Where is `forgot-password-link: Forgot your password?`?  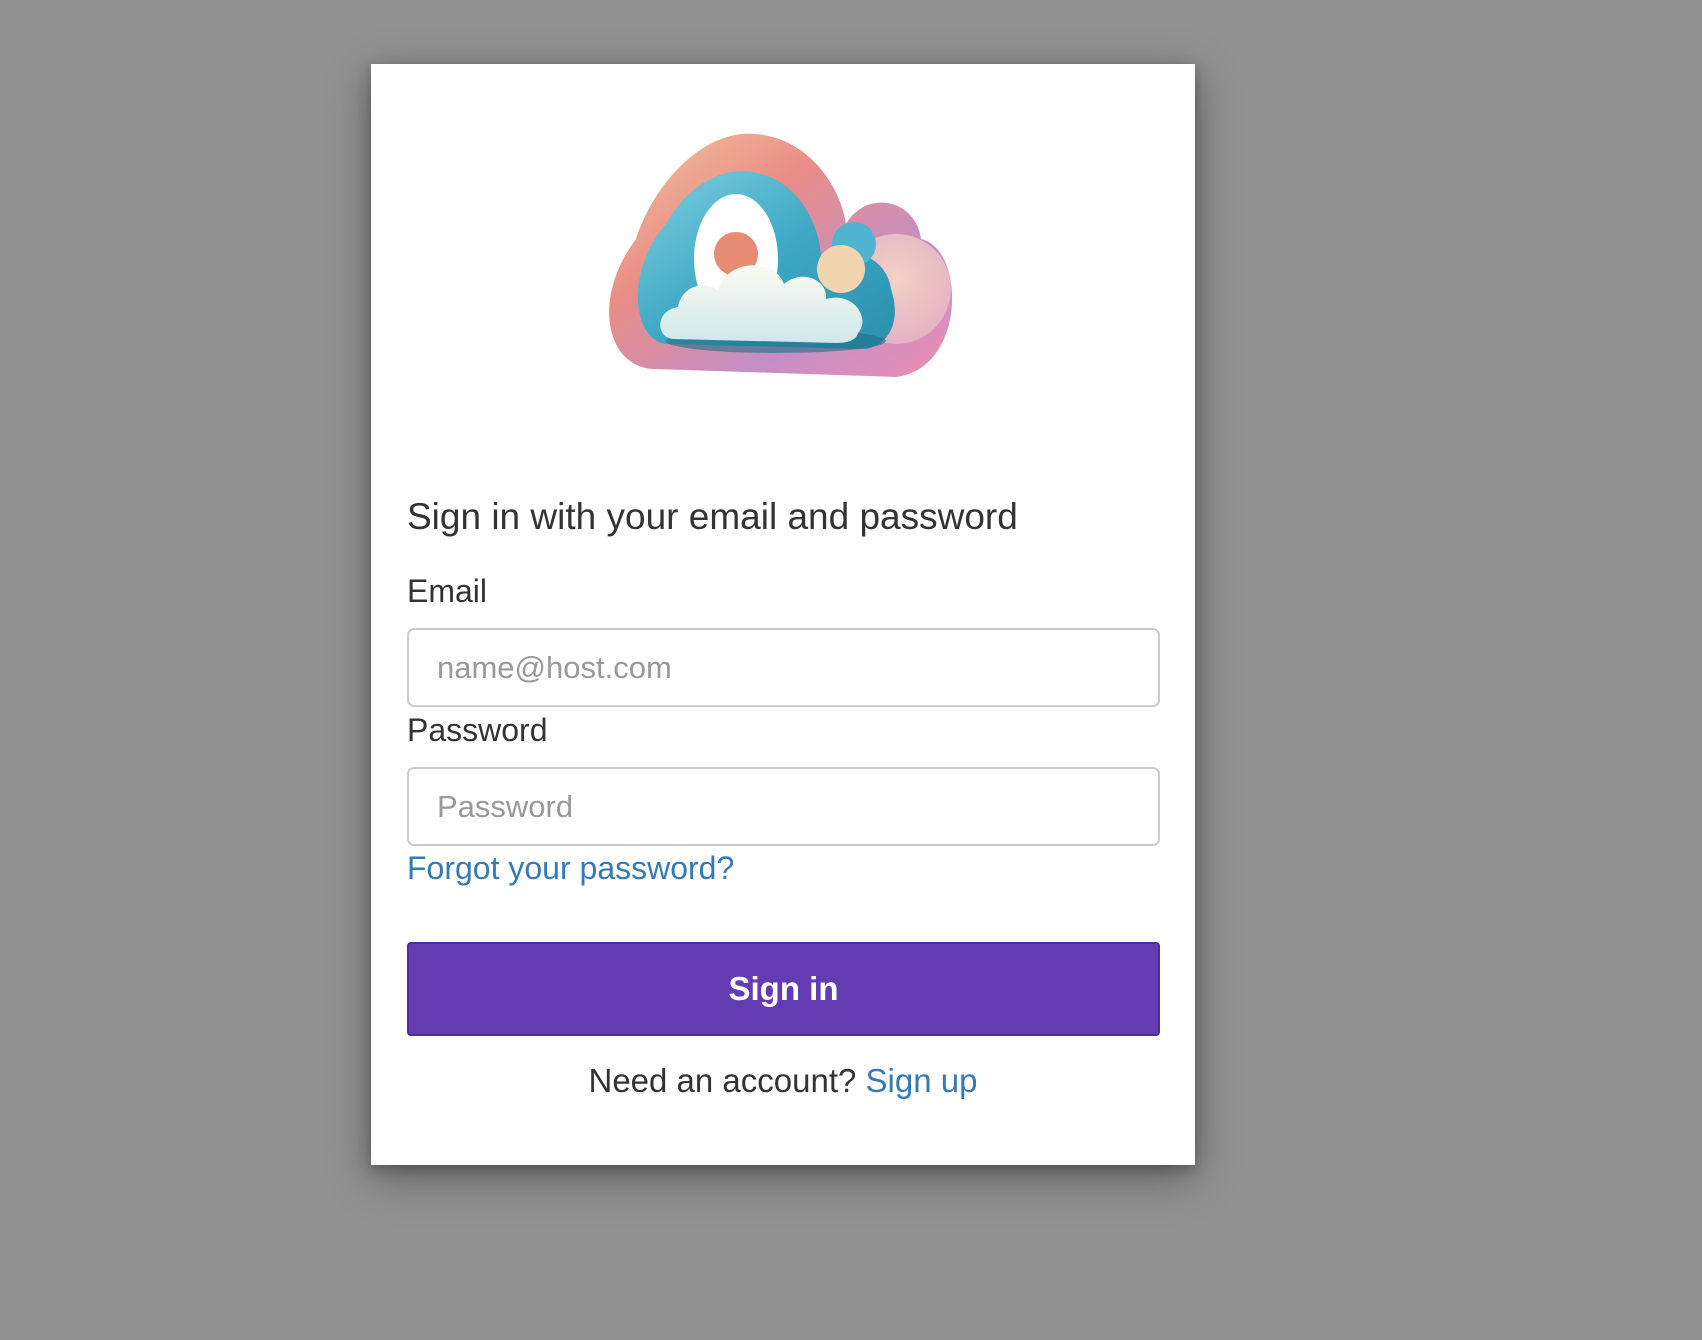
forgot-password-link: Forgot your password? is located at coordinates (570, 868).